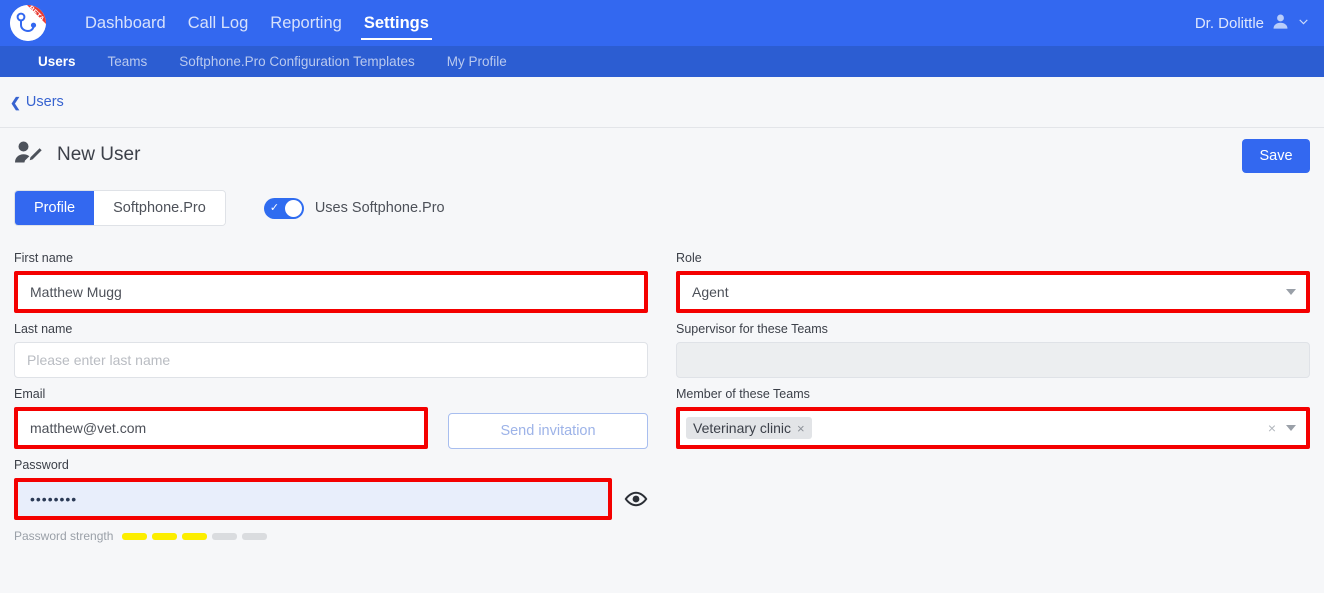 The width and height of the screenshot is (1324, 593). I want to click on member-teams-label: Member of these Teams, so click(743, 394).